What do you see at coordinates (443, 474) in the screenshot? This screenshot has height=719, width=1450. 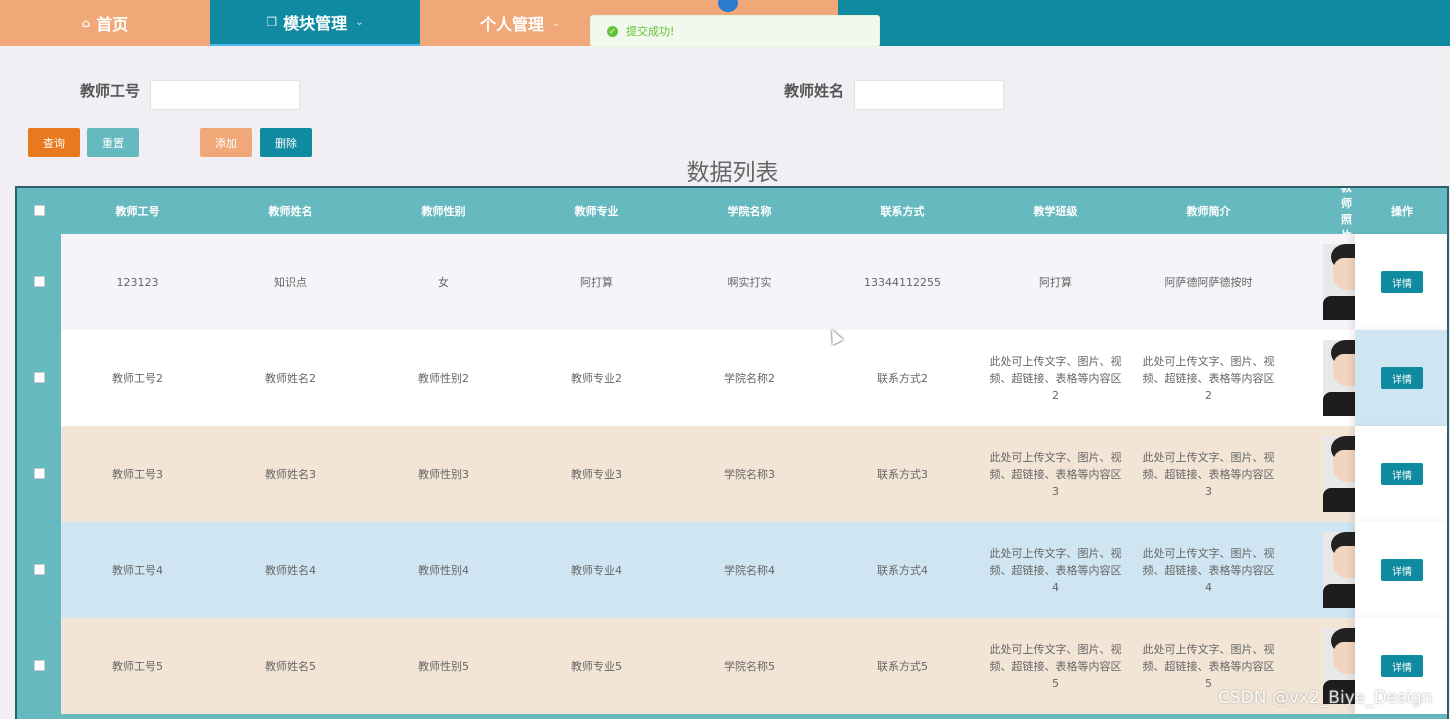 I see `cell-teacher-gender: 教师性别3` at bounding box center [443, 474].